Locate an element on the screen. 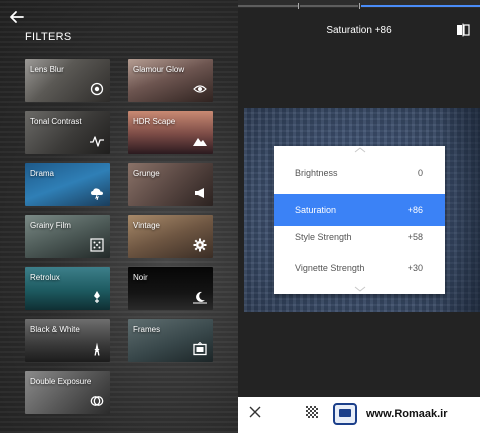 This screenshot has width=480, height=433. chevron-down-icon is located at coordinates (359, 289).